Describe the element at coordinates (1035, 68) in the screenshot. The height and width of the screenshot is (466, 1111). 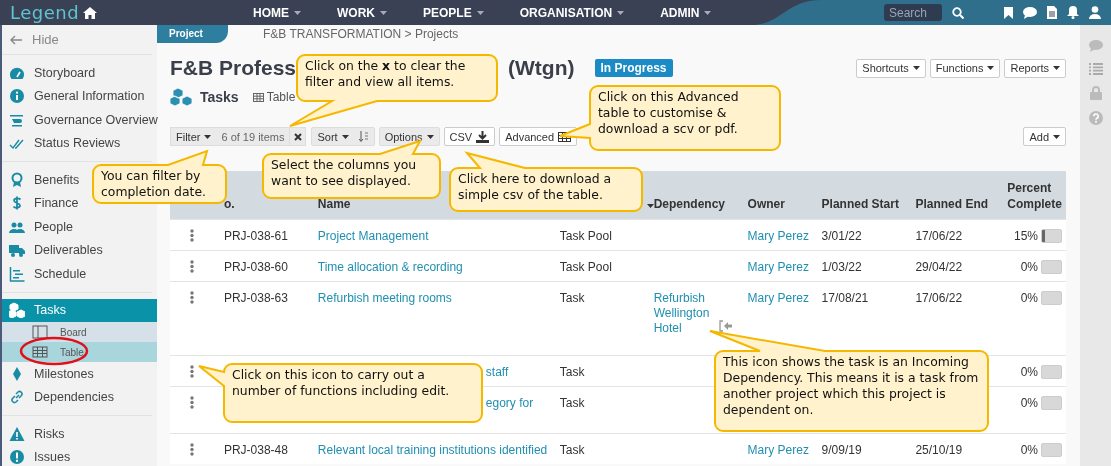
I see `dropdown-button: Reports` at that location.